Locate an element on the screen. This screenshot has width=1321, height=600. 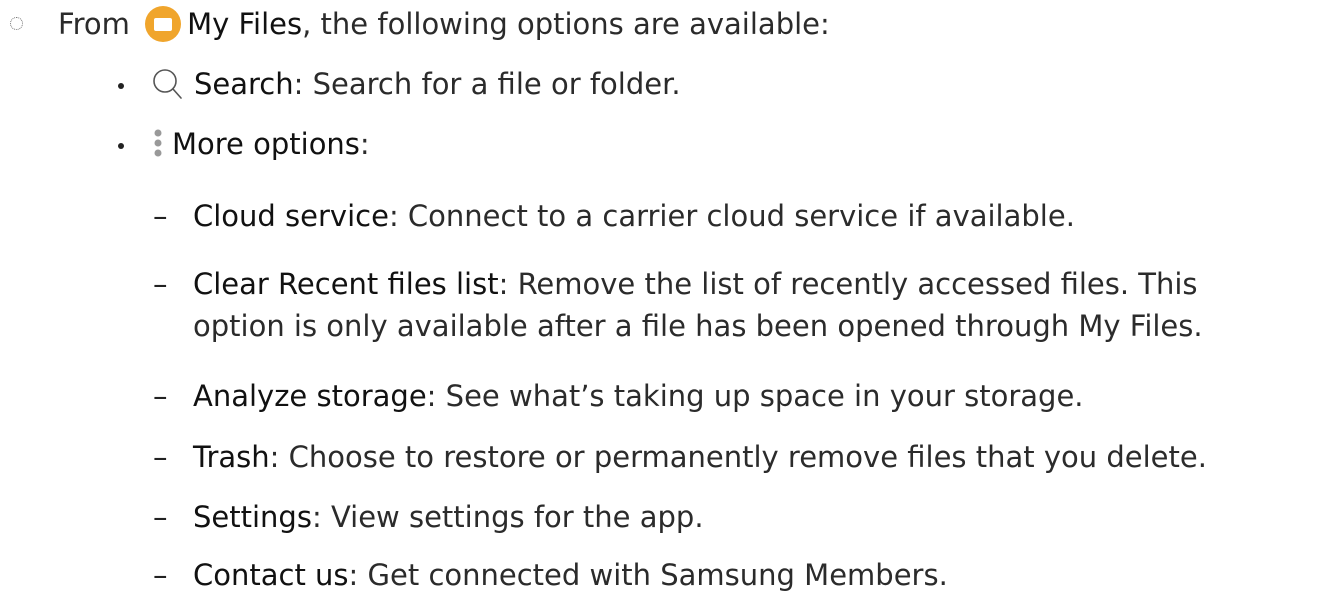
option-term: More options is located at coordinates (266, 144).